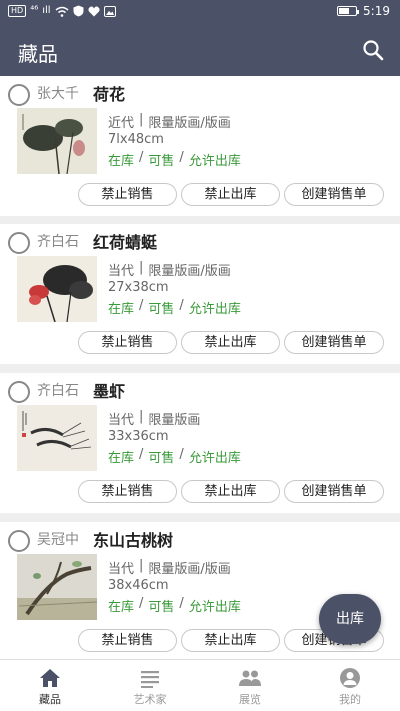  Describe the element at coordinates (109, 391) in the screenshot. I see `artwork-title: 墨虾` at that location.